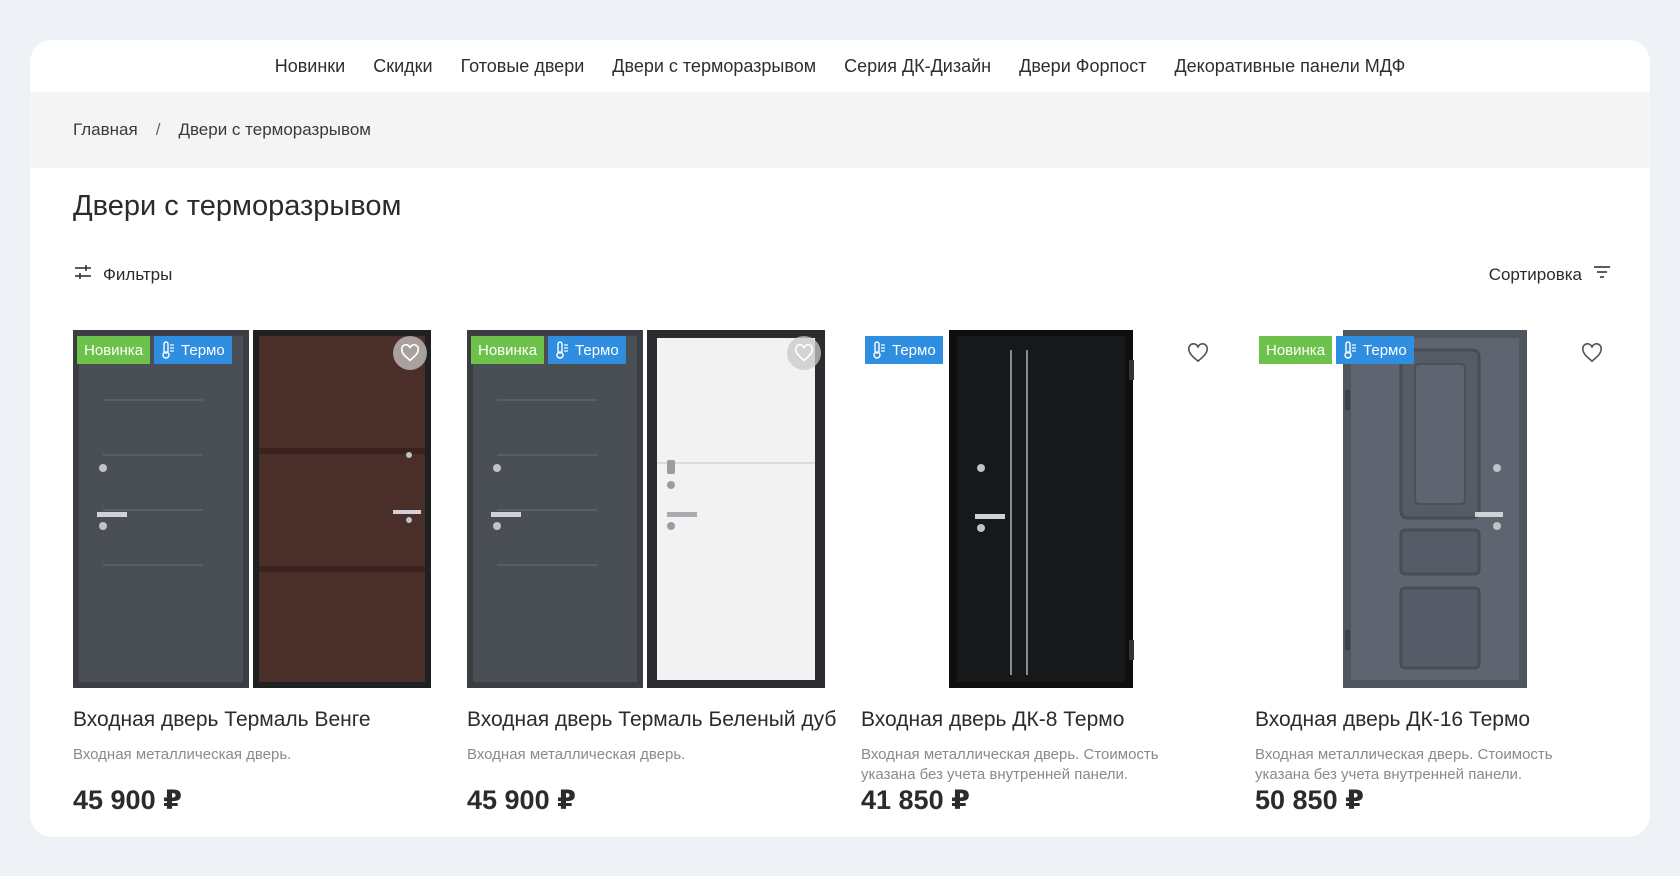 The width and height of the screenshot is (1680, 876). Describe the element at coordinates (274, 129) in the screenshot. I see `breadcrumb-current: Двери с терморазрывом` at that location.